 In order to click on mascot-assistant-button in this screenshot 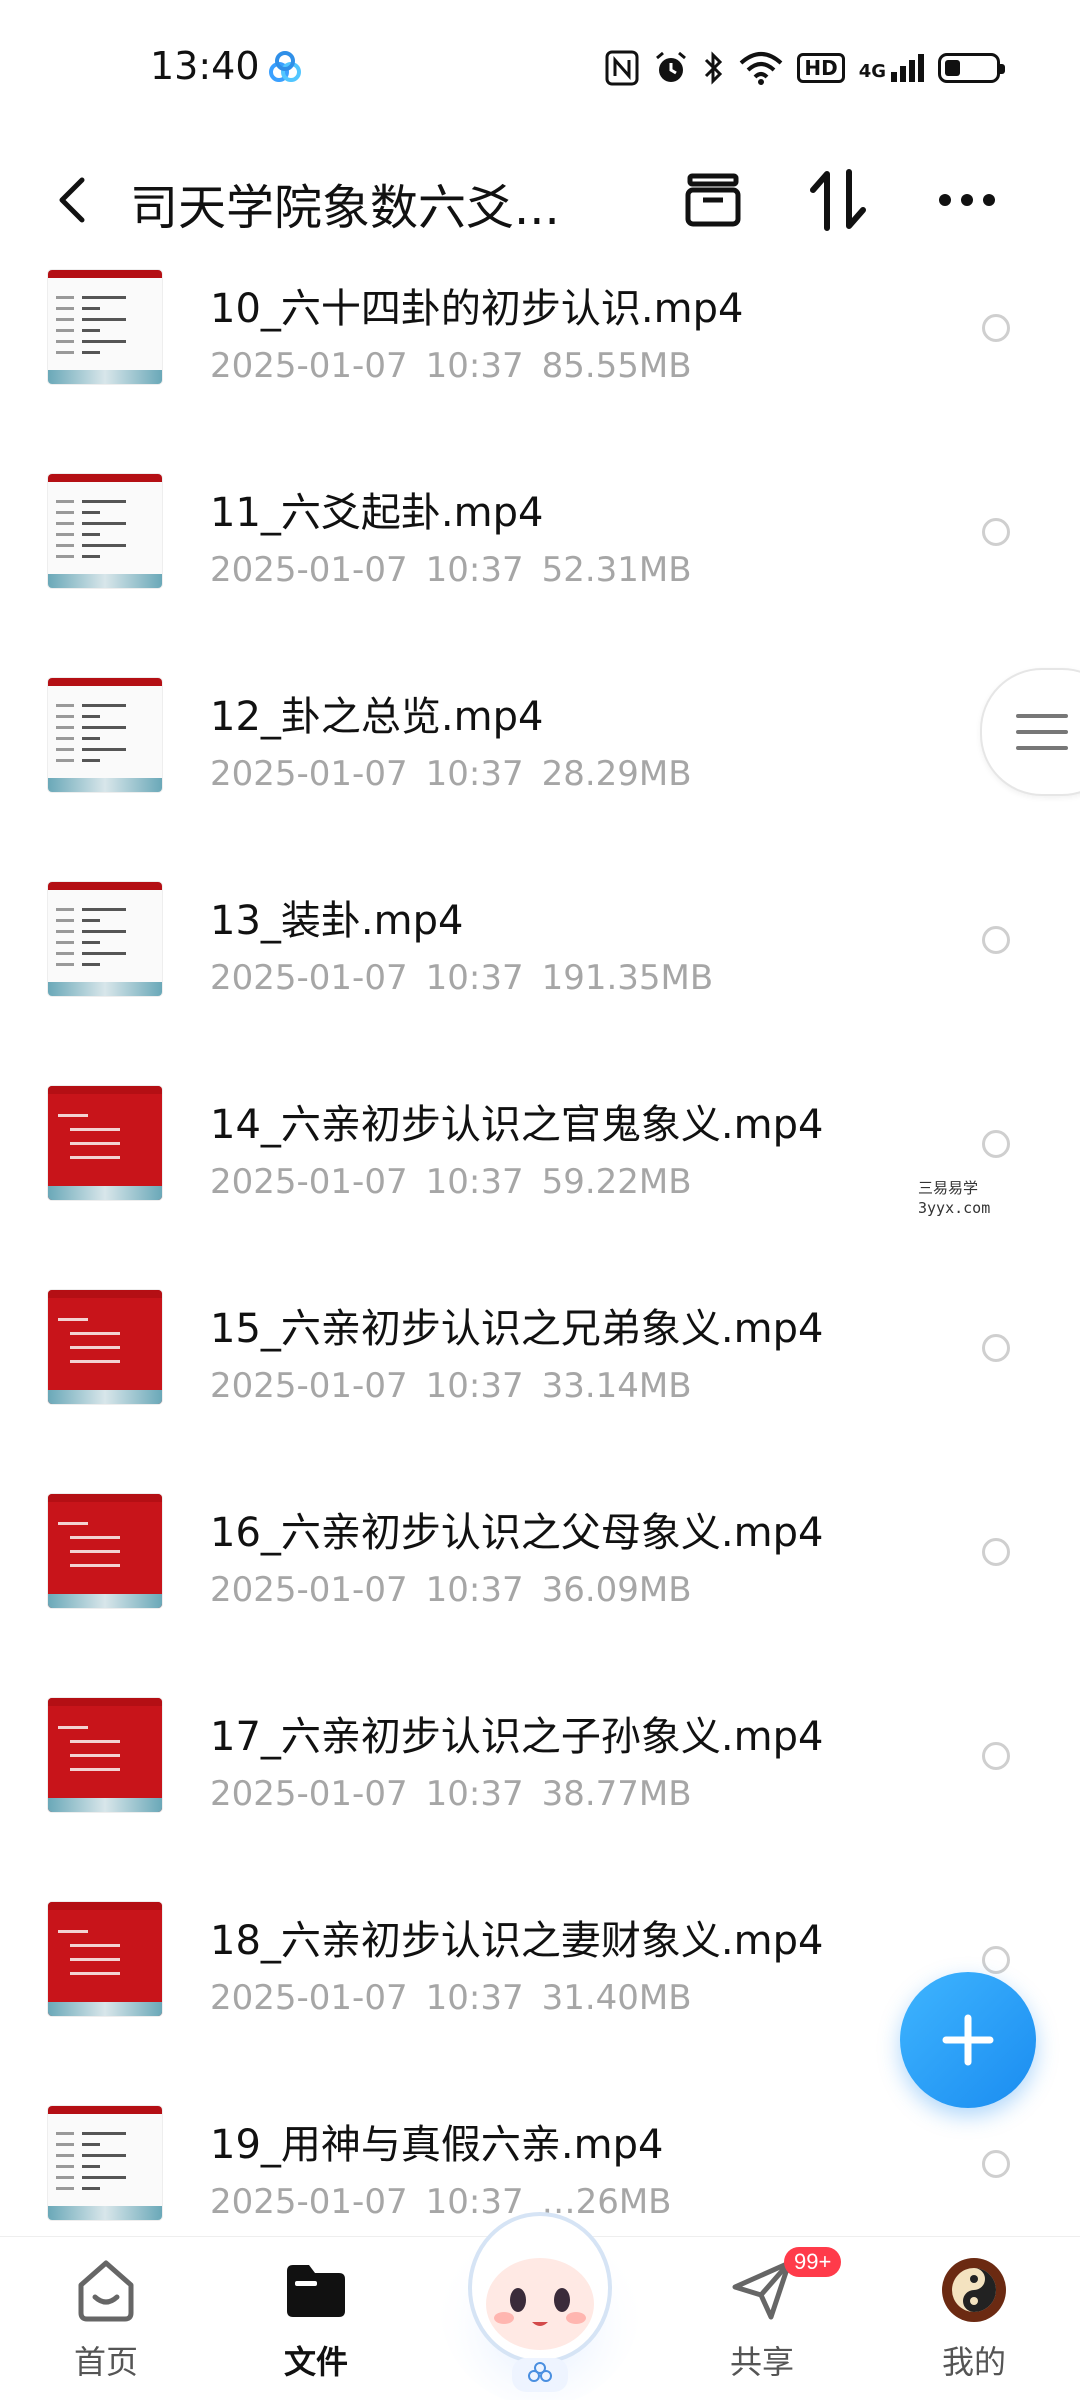, I will do `click(540, 2288)`.